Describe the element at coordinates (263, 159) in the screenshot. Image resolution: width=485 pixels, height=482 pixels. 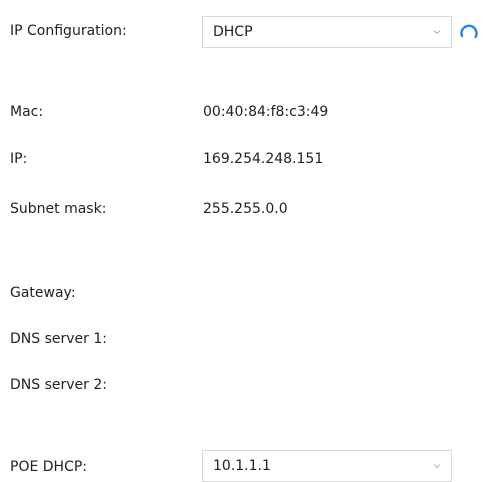
I see `ip-value: 169.254.248.151` at that location.